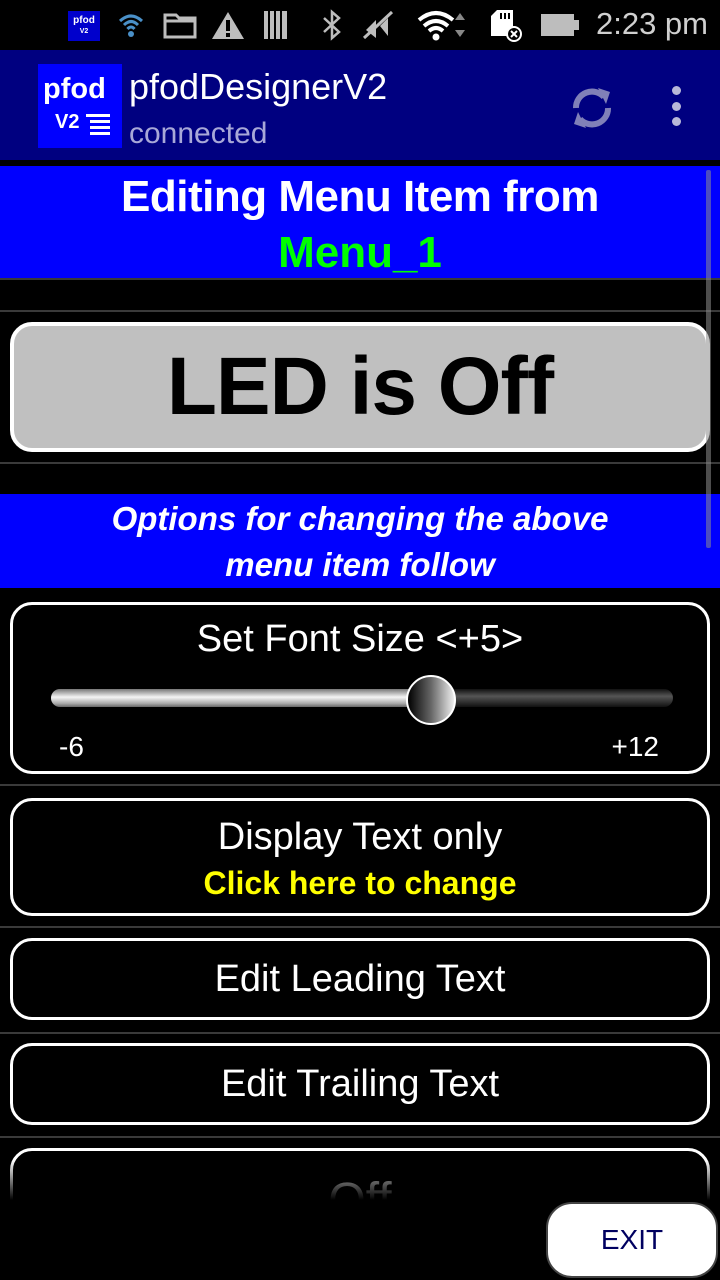 The height and width of the screenshot is (1280, 720). I want to click on editing-header: Editing Menu Item from Menu_1, so click(360, 222).